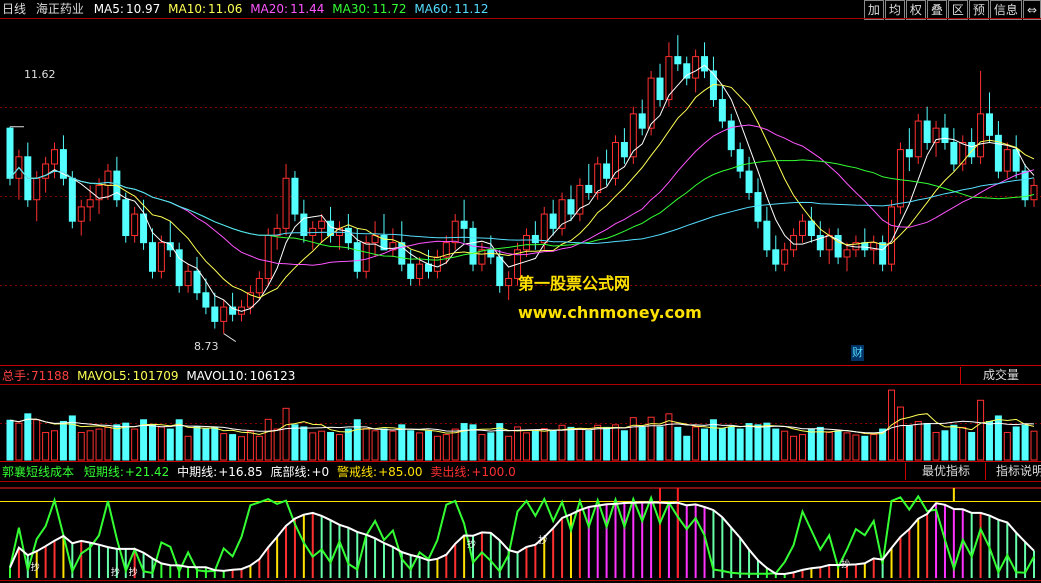  Describe the element at coordinates (945, 471) in the screenshot. I see `best-indicator-button: 最优指标` at that location.